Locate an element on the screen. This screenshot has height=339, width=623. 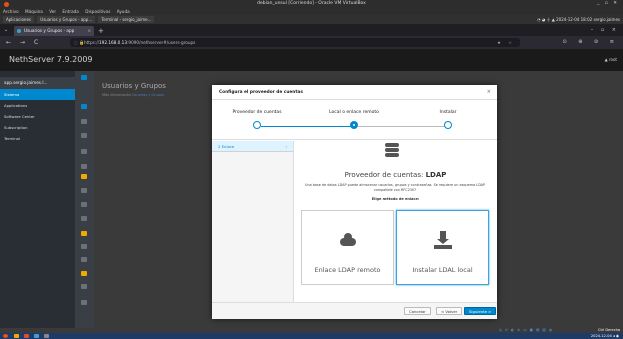
guest-clock-time: 18:02 is located at coordinates (587, 19).